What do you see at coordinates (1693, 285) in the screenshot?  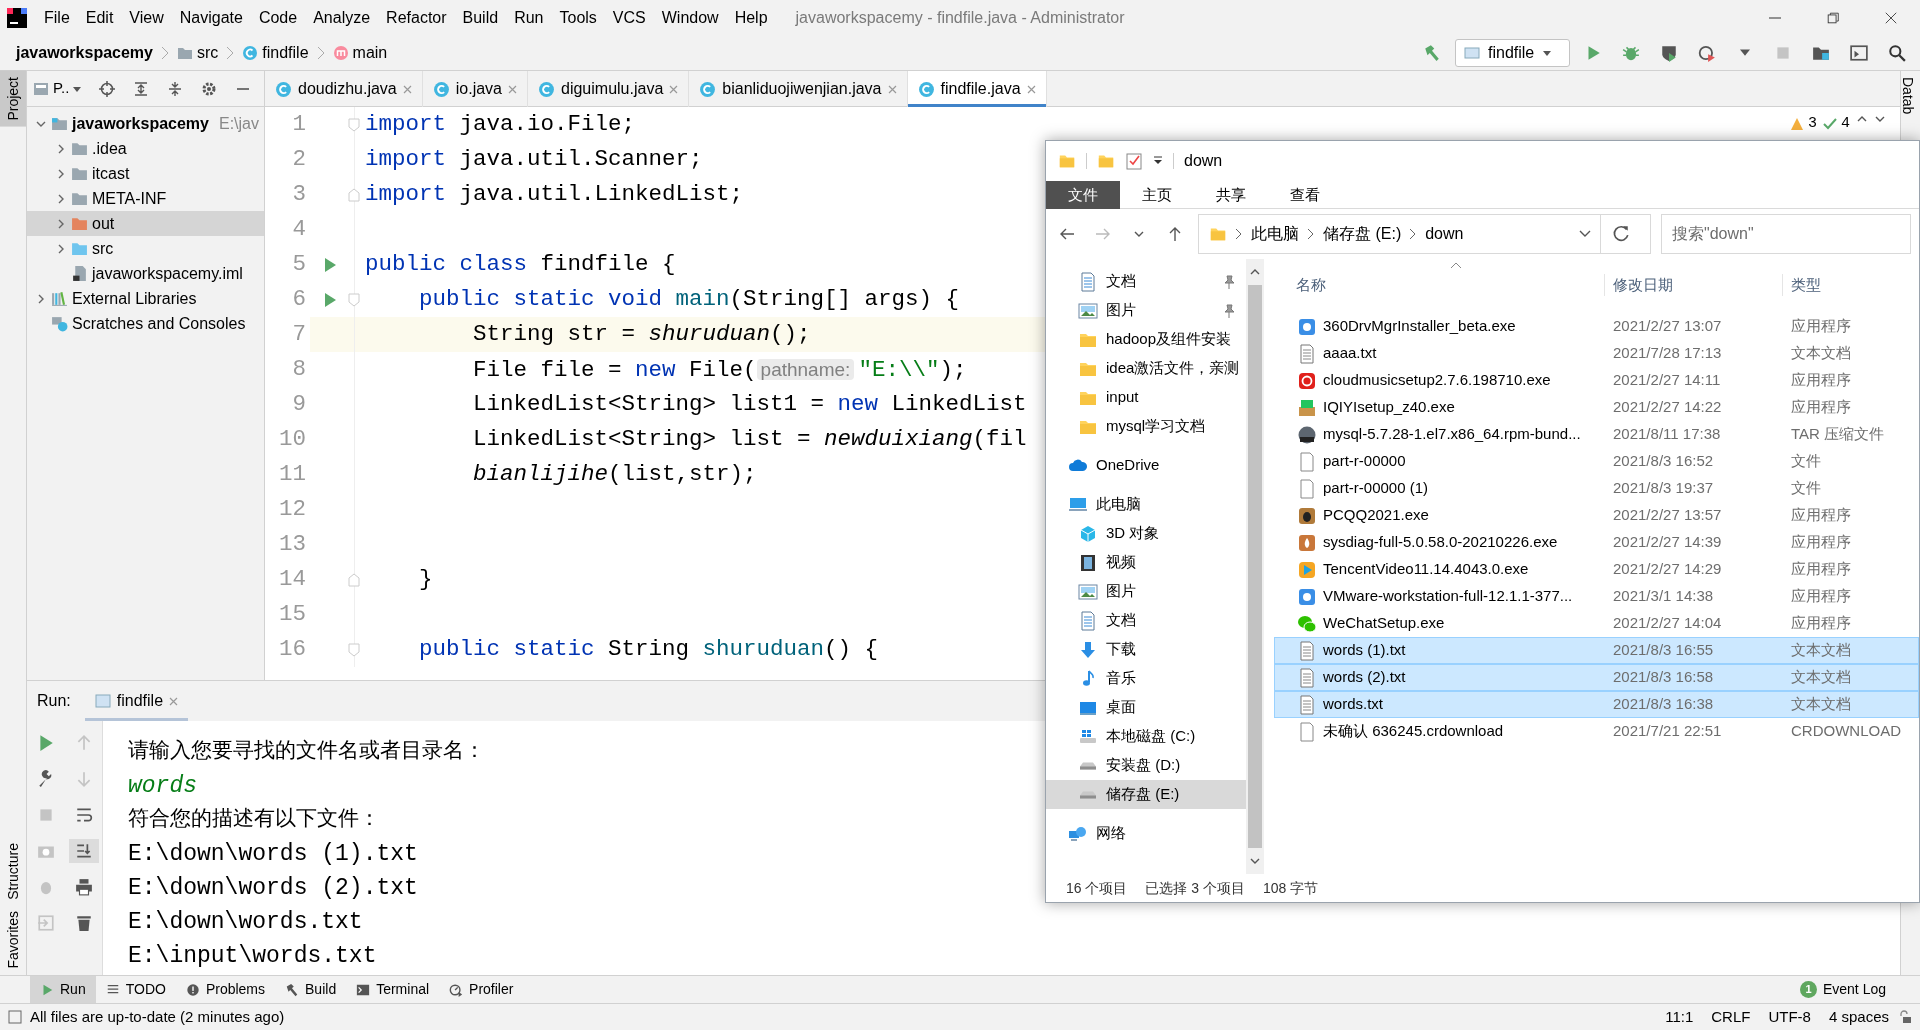 I see `column-header: 修改日期` at bounding box center [1693, 285].